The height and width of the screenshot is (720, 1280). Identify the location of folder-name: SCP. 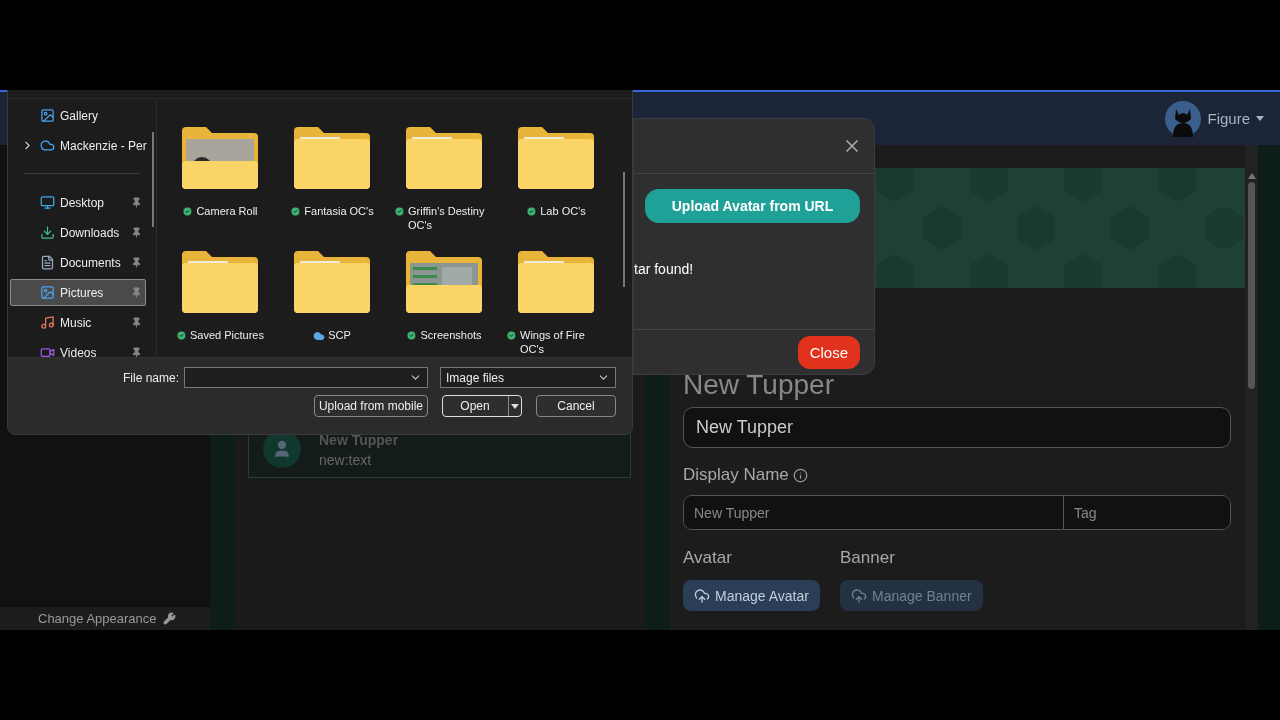
(339, 335).